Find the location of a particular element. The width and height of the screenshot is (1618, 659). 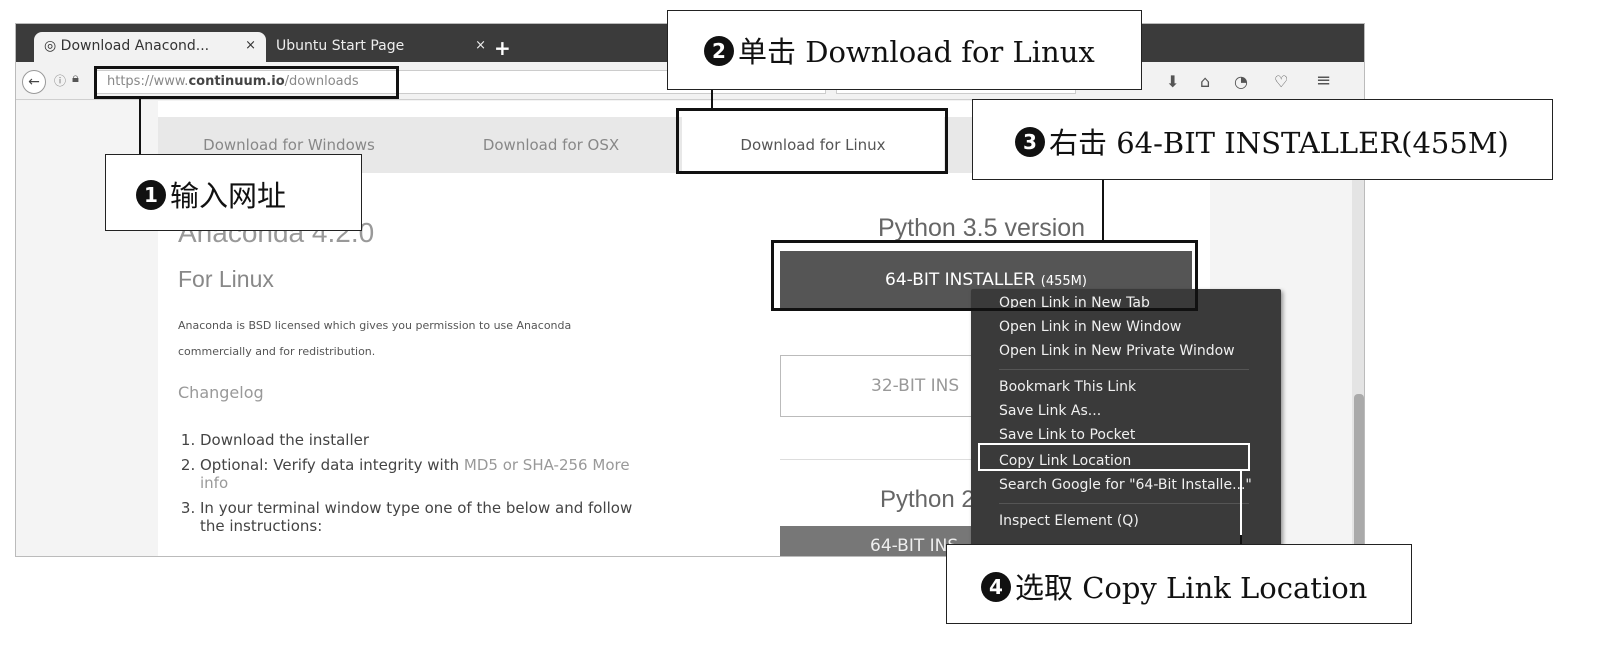

tab-ubuntu-start-page: Ubuntu Start Page × is located at coordinates (381, 47).